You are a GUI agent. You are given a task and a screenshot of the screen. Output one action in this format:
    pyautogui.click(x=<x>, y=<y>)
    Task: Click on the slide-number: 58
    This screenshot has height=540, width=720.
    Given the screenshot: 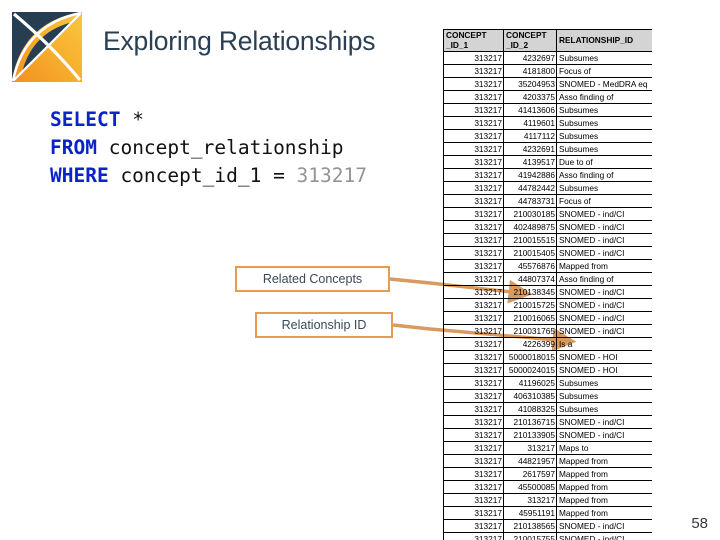 What is the action you would take?
    pyautogui.click(x=699, y=523)
    